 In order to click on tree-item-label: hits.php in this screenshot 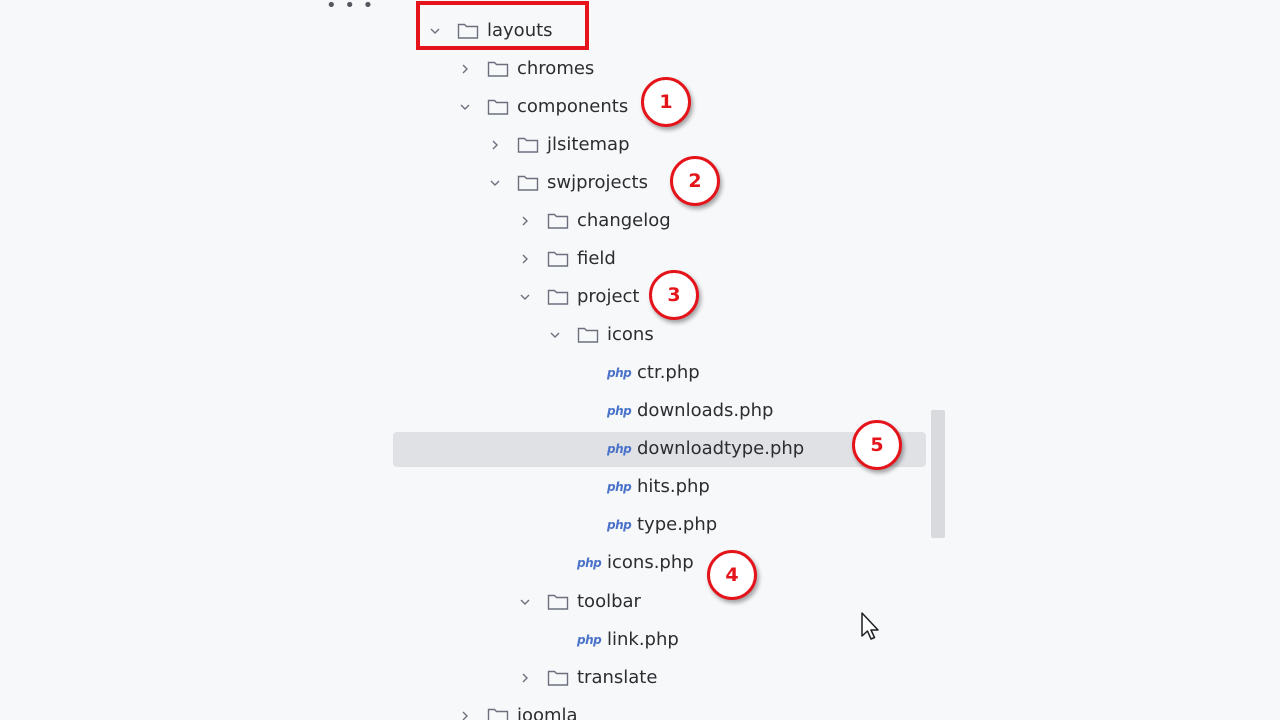, I will do `click(673, 486)`.